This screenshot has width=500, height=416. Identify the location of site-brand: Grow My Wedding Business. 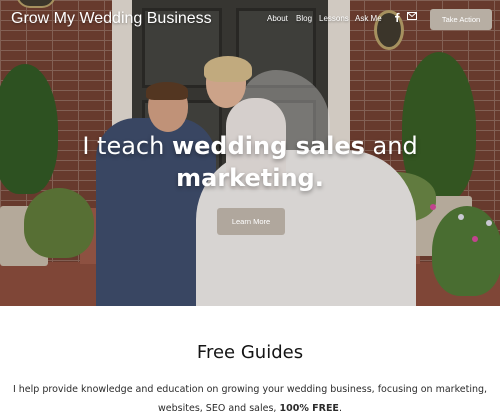
(111, 21).